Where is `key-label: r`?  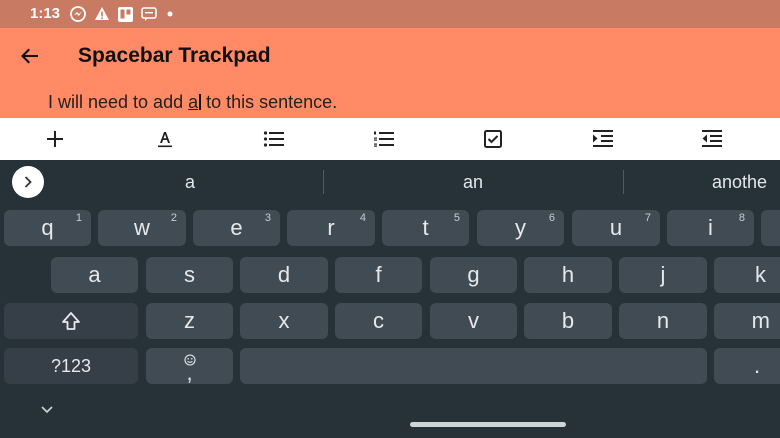
key-label: r is located at coordinates (331, 227).